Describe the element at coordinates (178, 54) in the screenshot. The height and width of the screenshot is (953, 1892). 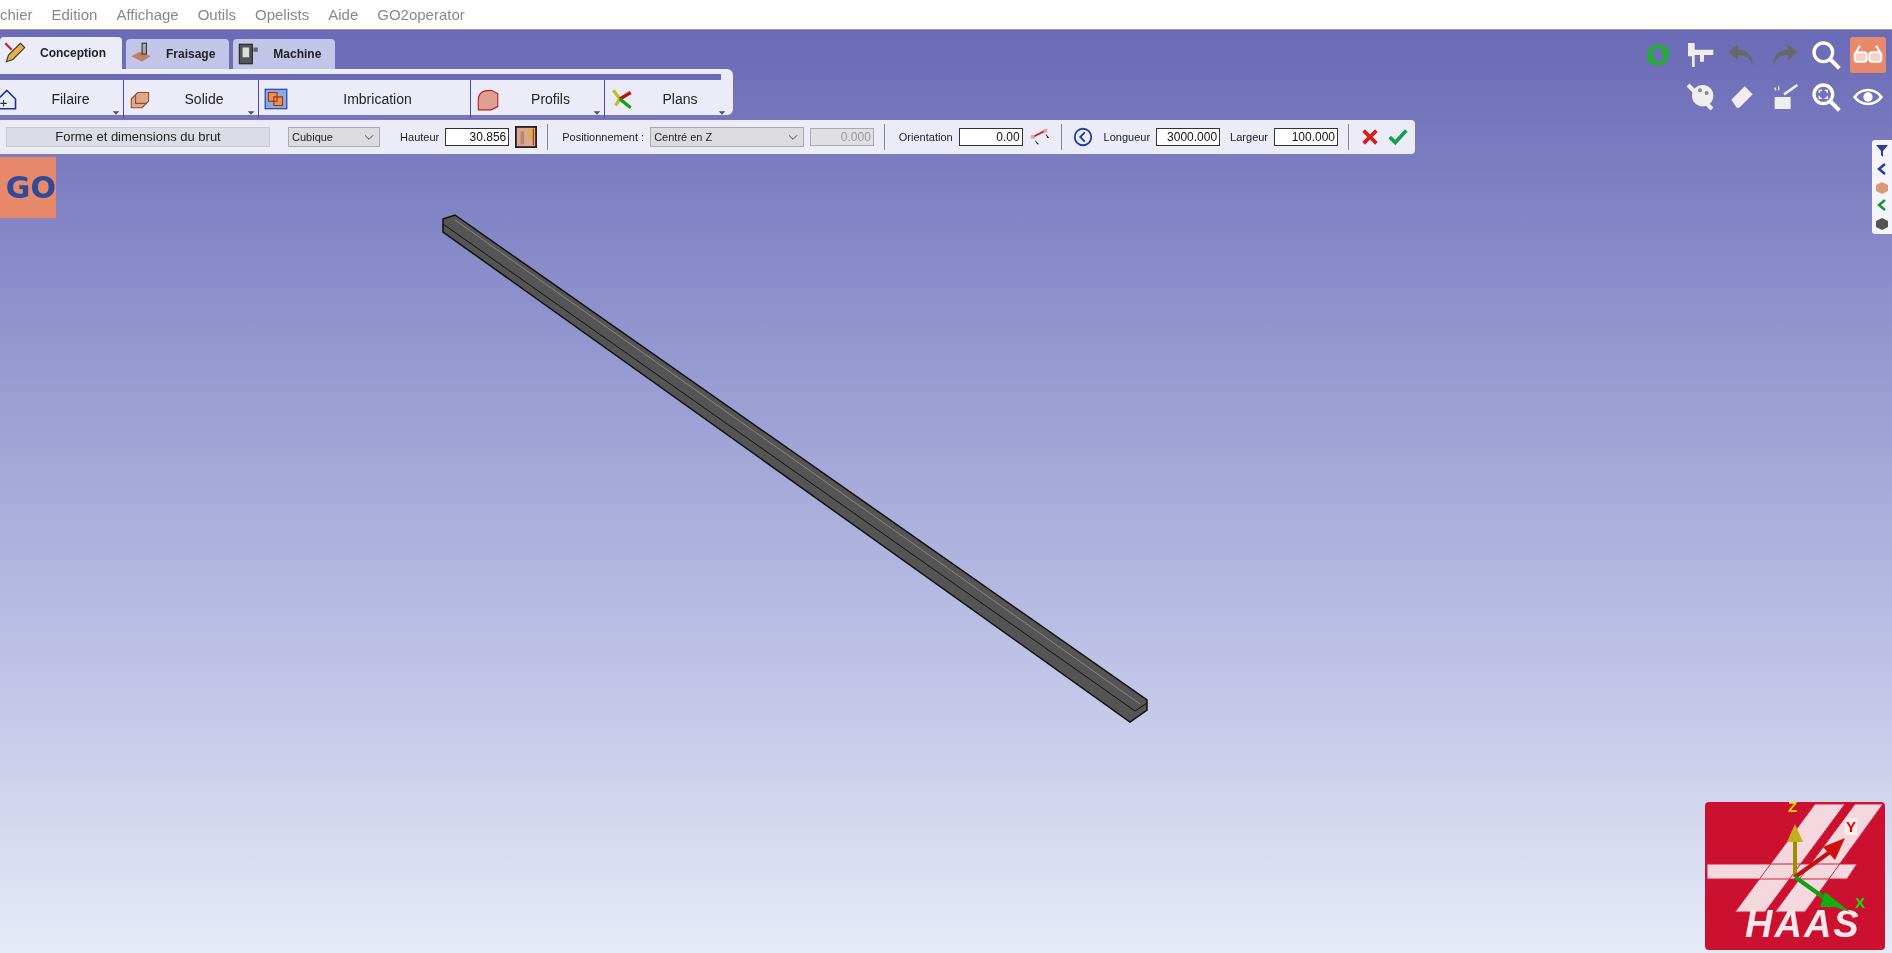
I see `tab: Fraisage` at that location.